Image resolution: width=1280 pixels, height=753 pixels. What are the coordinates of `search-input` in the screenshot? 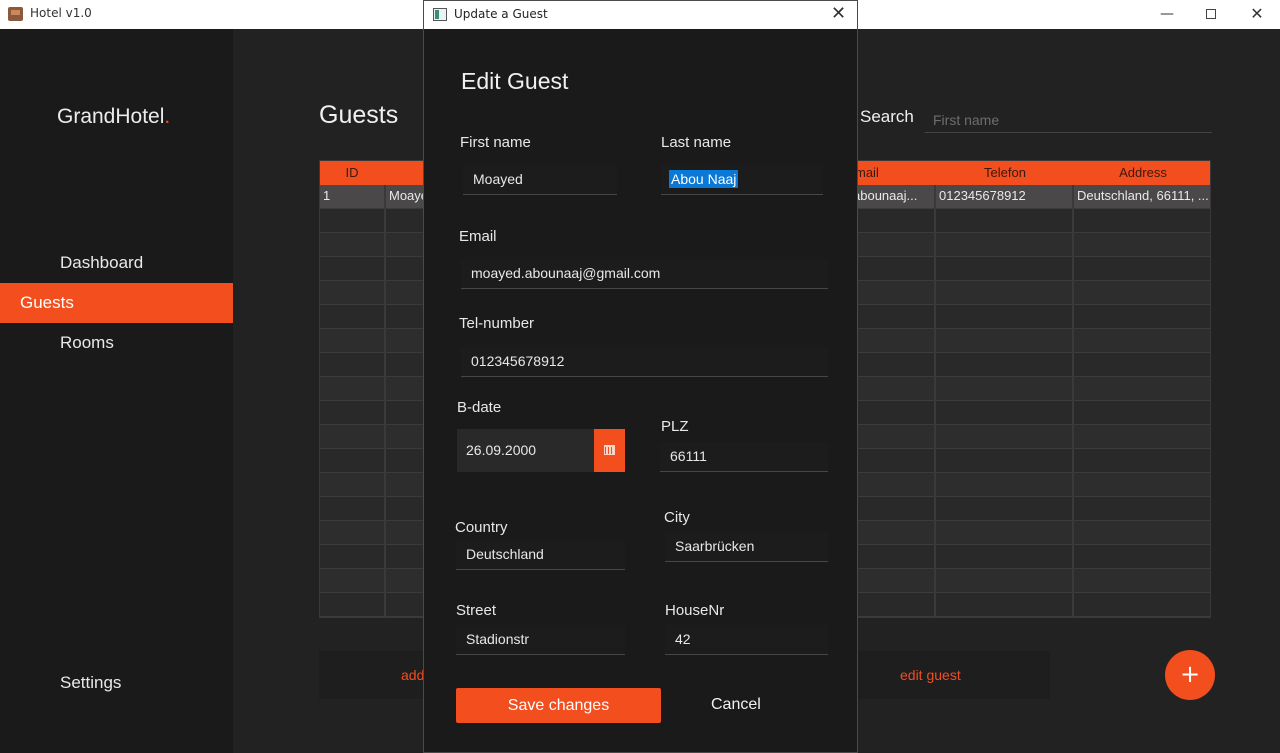 It's located at (1068, 120).